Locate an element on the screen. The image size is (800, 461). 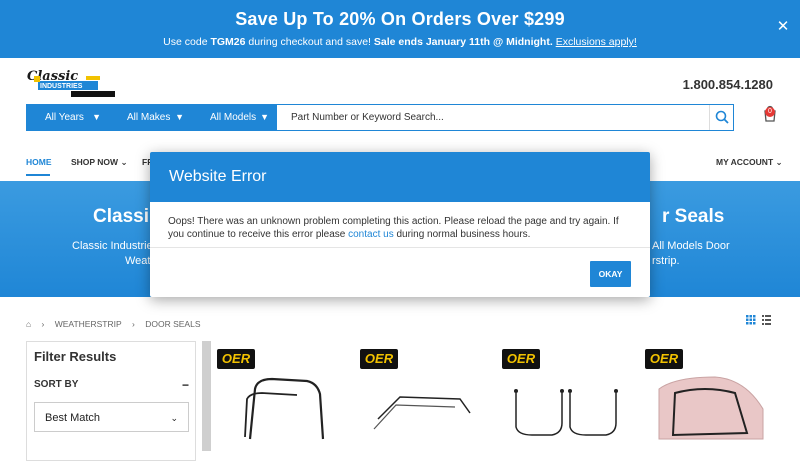
okay-button: OKAY is located at coordinates (610, 274).